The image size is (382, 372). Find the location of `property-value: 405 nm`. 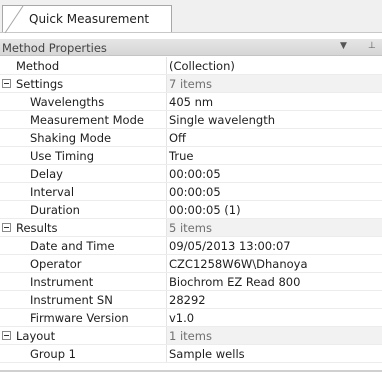

property-value: 405 nm is located at coordinates (274, 101).